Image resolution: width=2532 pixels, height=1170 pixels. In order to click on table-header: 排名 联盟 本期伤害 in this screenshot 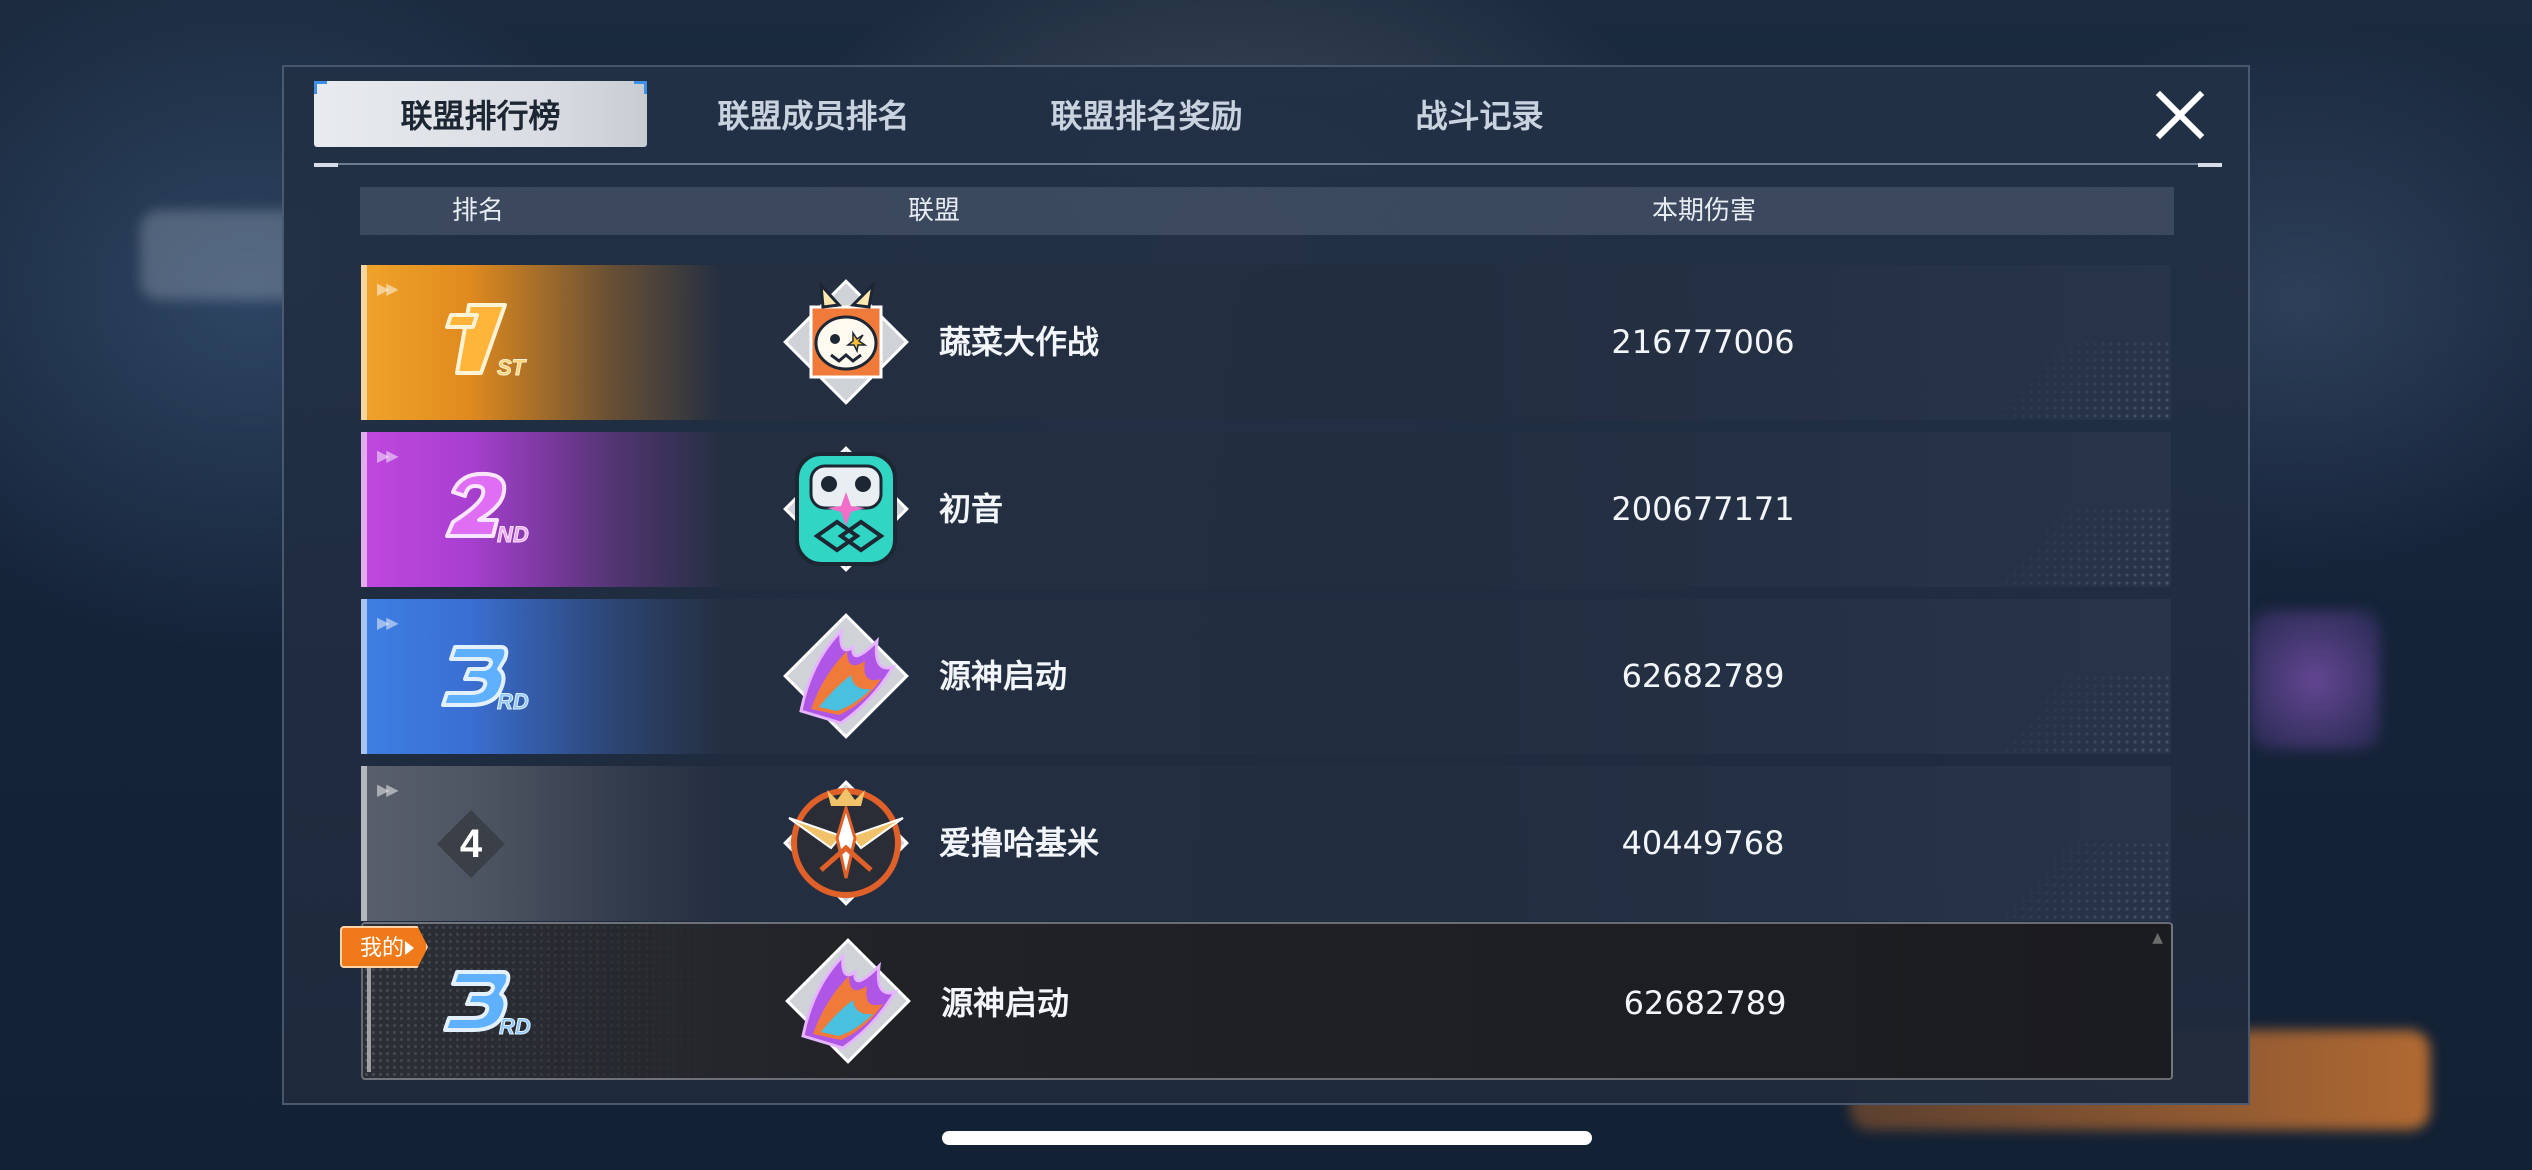, I will do `click(1267, 211)`.